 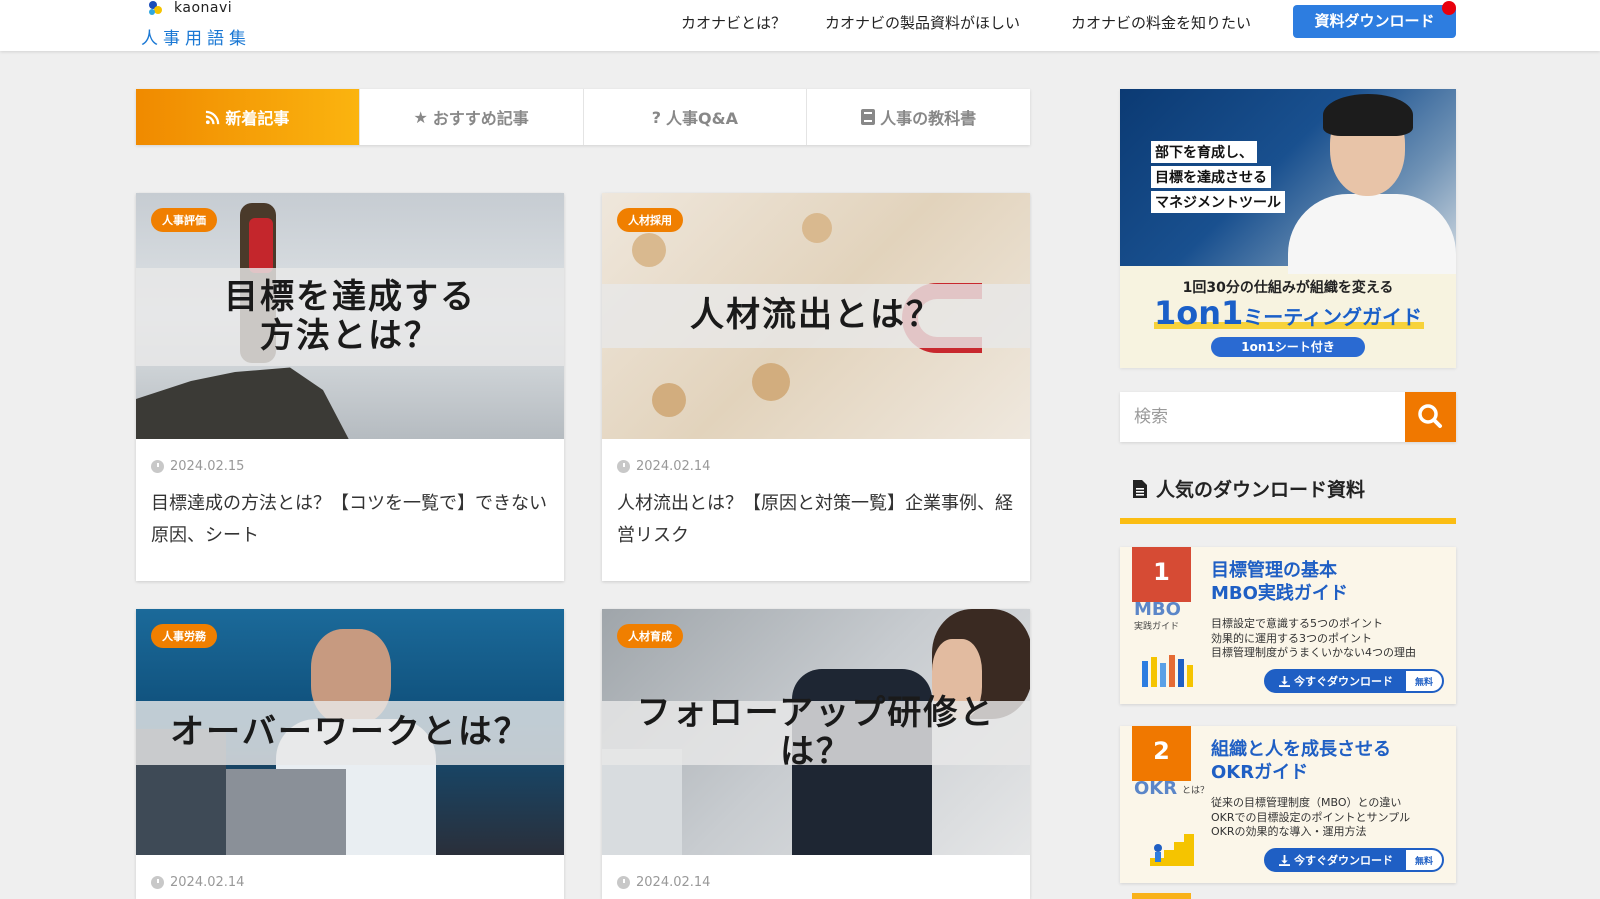 I want to click on search-input, so click(x=1262, y=417).